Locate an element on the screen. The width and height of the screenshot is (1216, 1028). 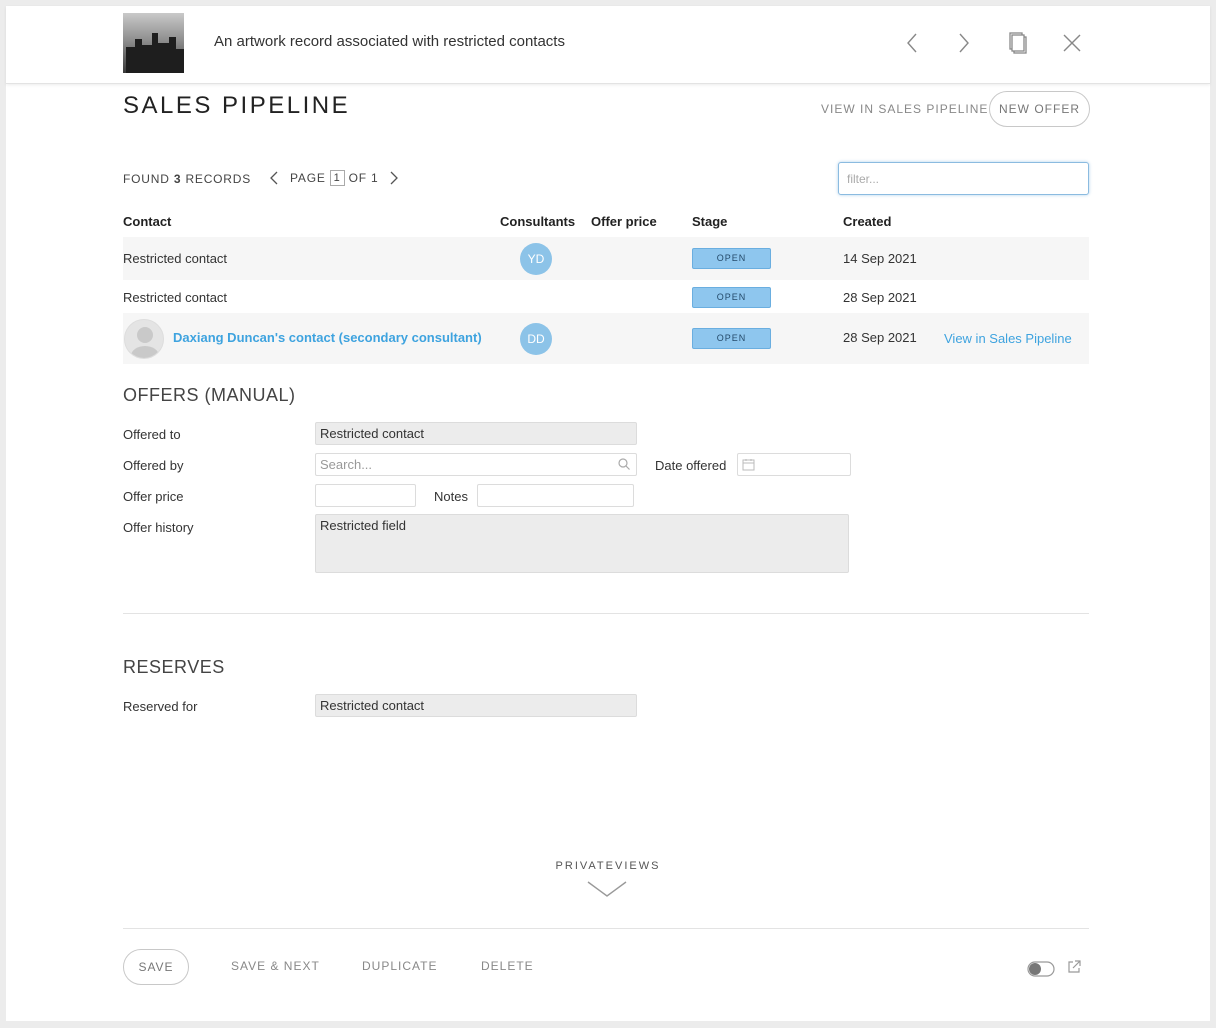
consultant-avatar: YD is located at coordinates (536, 259).